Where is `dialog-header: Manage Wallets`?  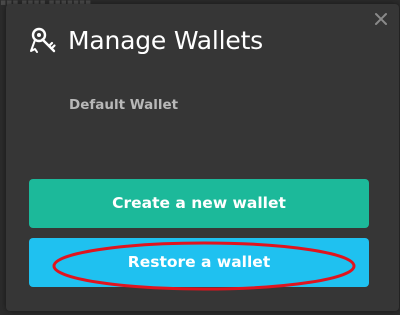
dialog-header: Manage Wallets is located at coordinates (145, 40).